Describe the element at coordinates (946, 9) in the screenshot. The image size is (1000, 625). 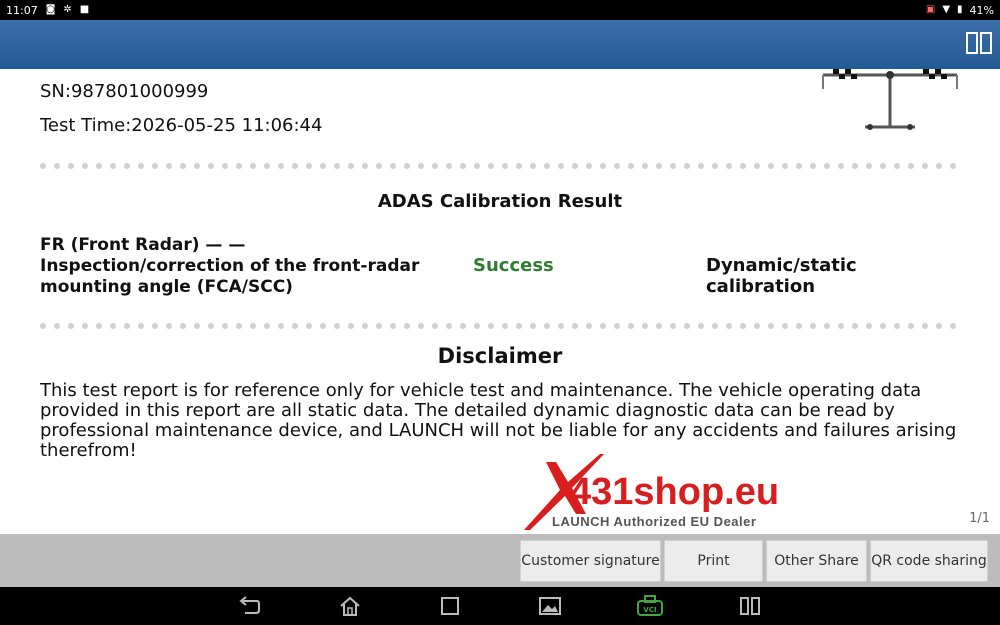
I see `wifi-icon: ▼` at that location.